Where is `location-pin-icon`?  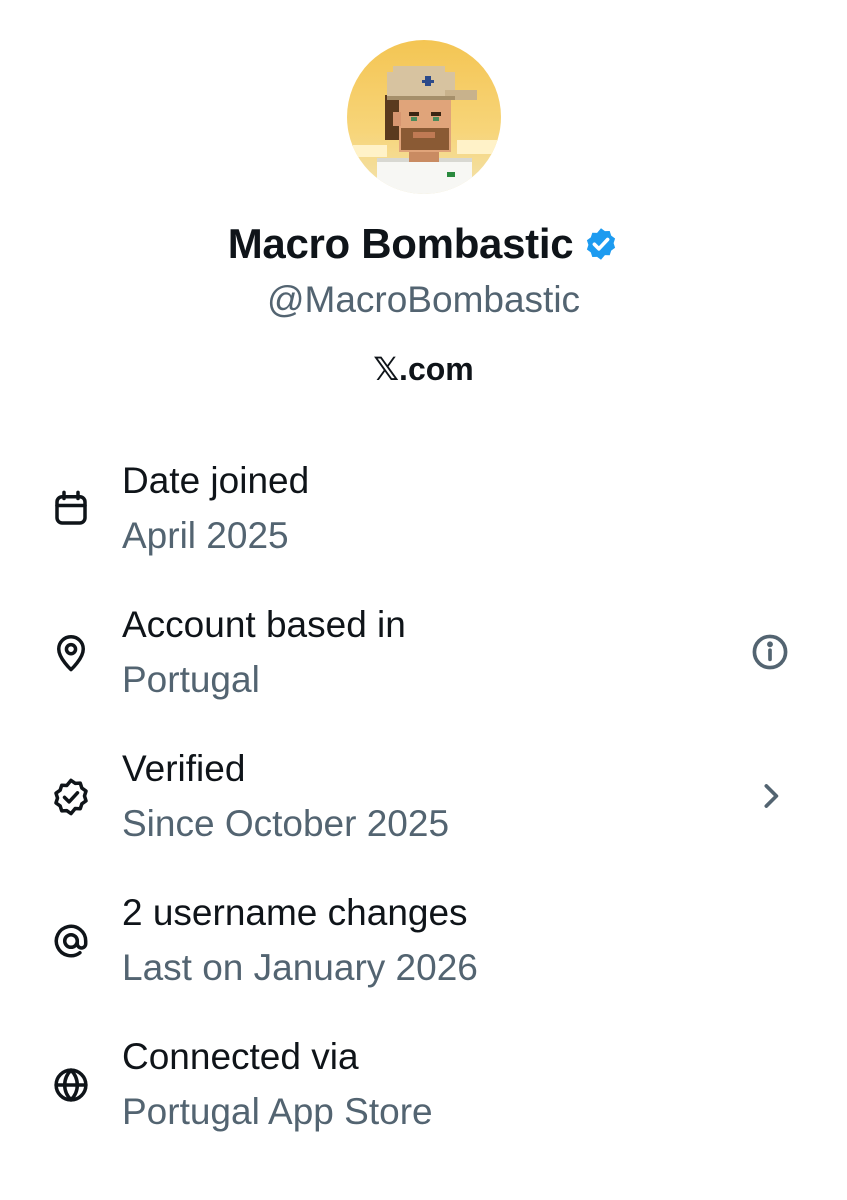
location-pin-icon is located at coordinates (71, 653).